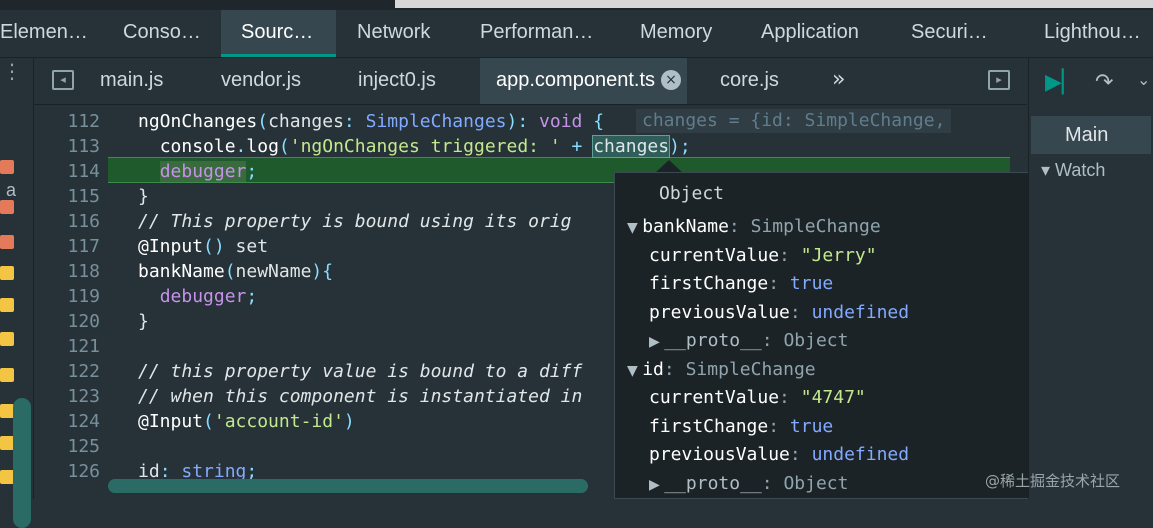 The width and height of the screenshot is (1153, 528). What do you see at coordinates (398, 33) in the screenshot?
I see `tab-network: Network` at bounding box center [398, 33].